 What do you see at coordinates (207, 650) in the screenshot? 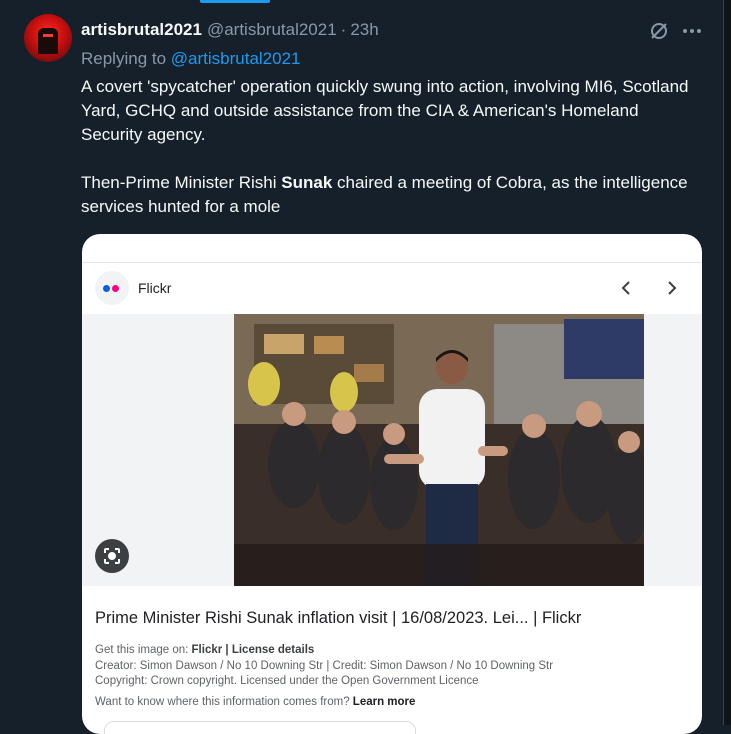
I see `get-image-source-link: Flickr` at bounding box center [207, 650].